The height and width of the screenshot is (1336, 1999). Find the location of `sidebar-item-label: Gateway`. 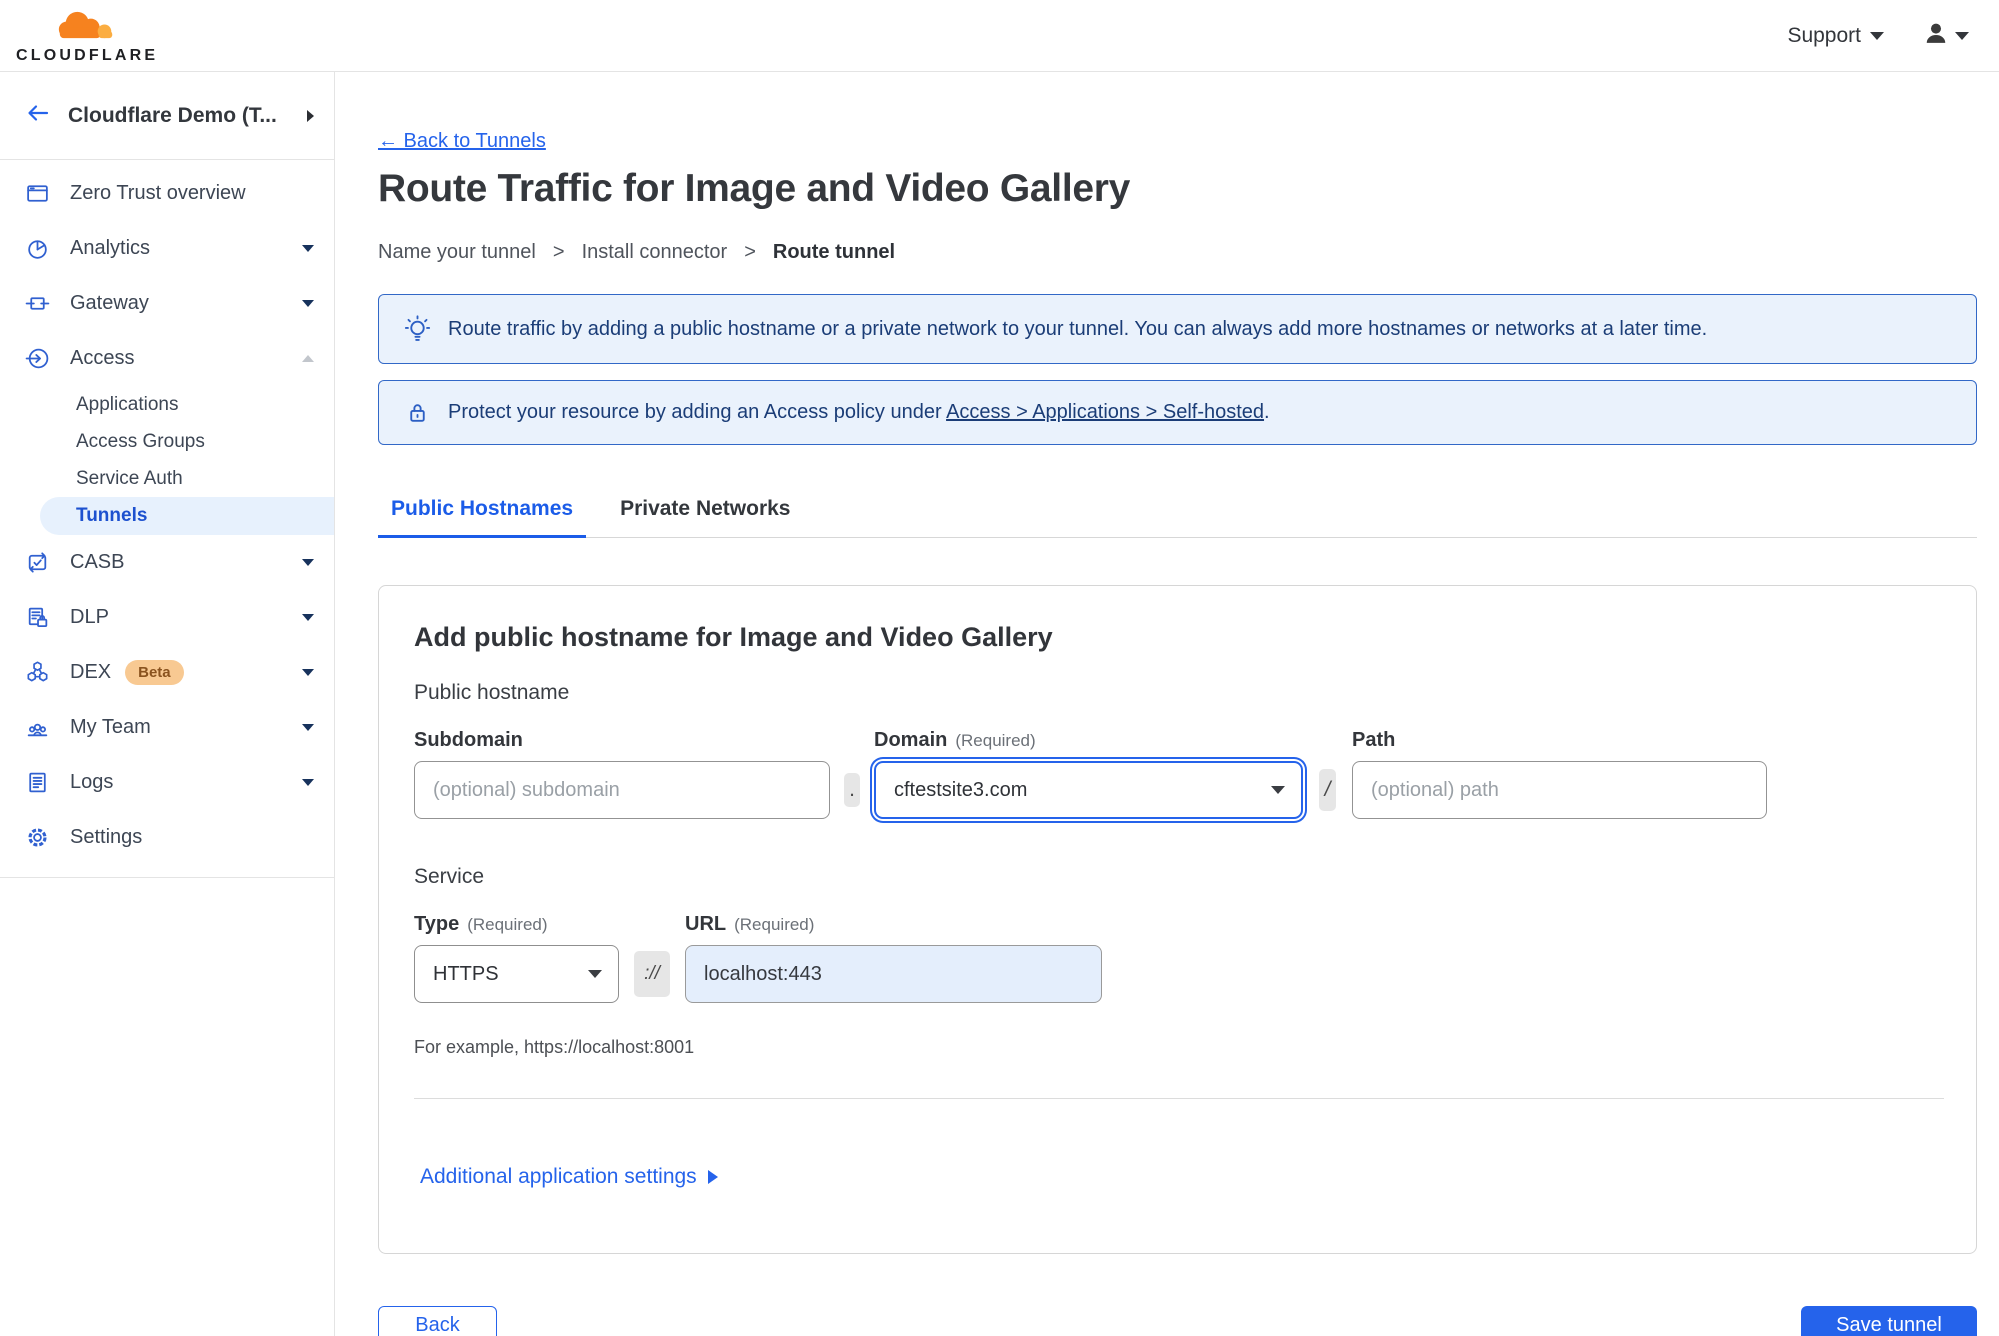

sidebar-item-label: Gateway is located at coordinates (109, 303).